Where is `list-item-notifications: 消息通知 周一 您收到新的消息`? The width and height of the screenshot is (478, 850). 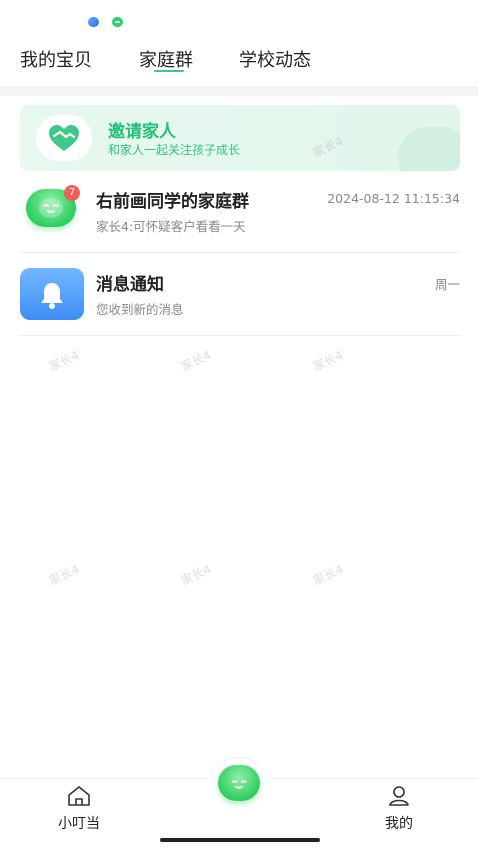 list-item-notifications: 消息通知 周一 您收到新的消息 is located at coordinates (240, 296).